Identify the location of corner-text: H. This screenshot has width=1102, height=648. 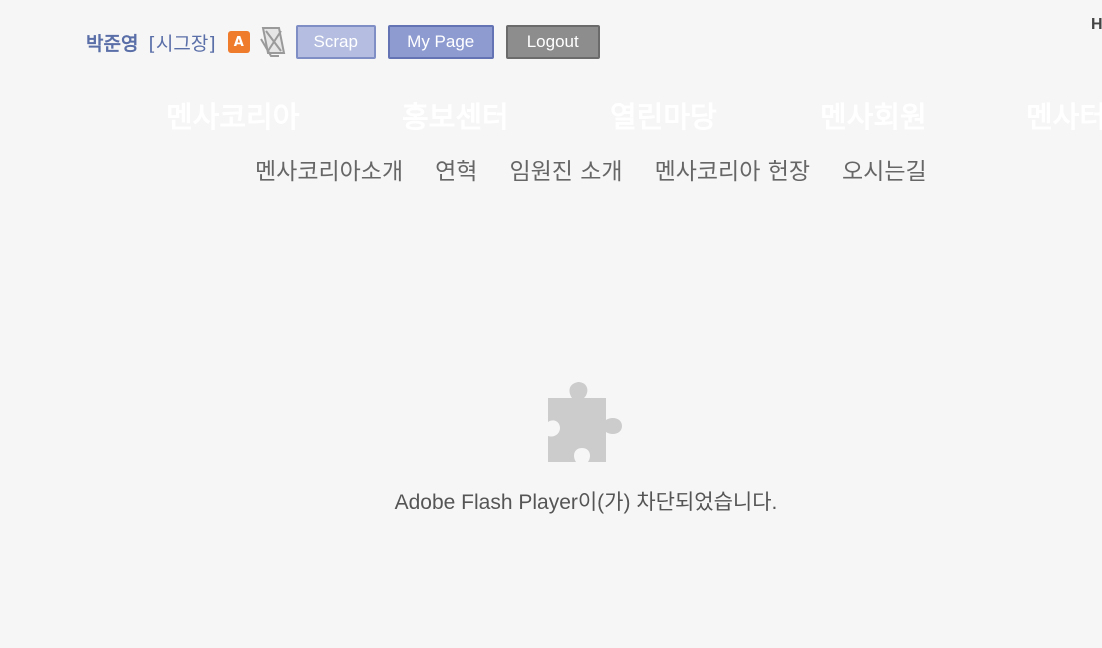
(1096, 24).